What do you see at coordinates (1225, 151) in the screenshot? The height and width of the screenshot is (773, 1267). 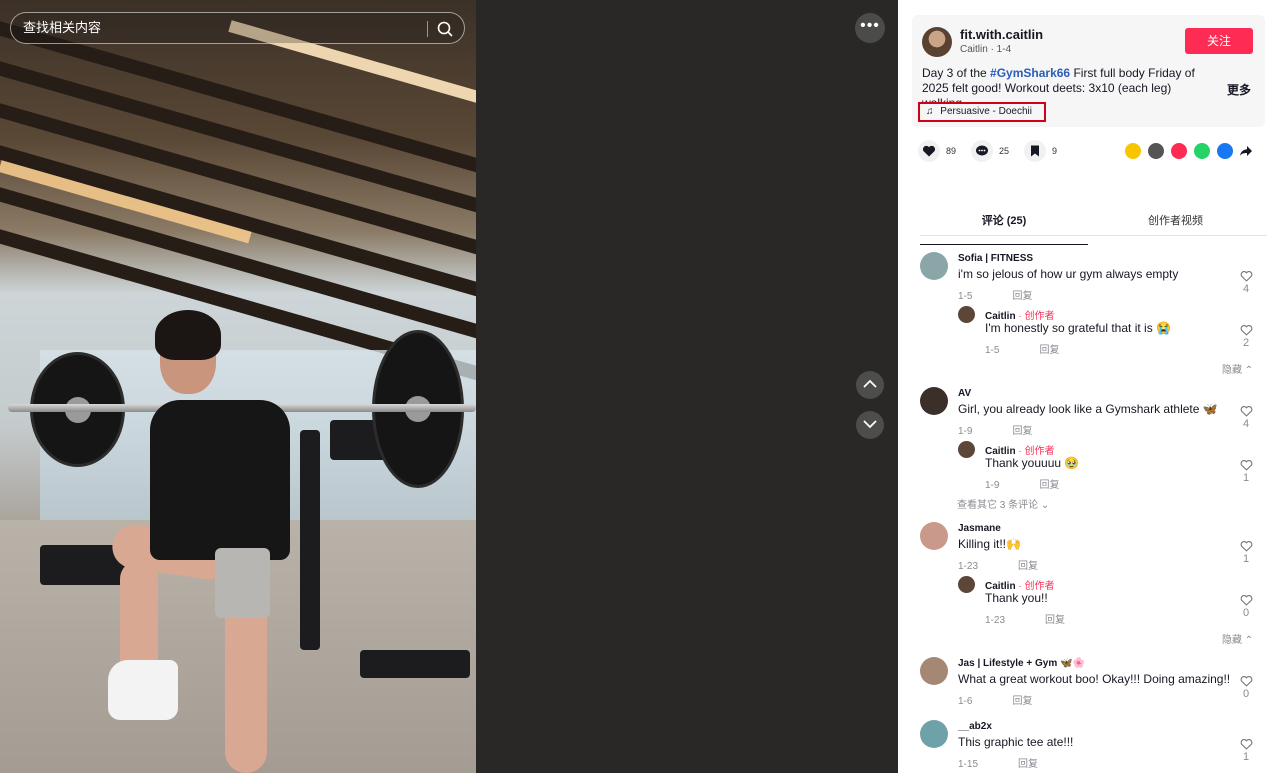 I see `facebook-icon` at bounding box center [1225, 151].